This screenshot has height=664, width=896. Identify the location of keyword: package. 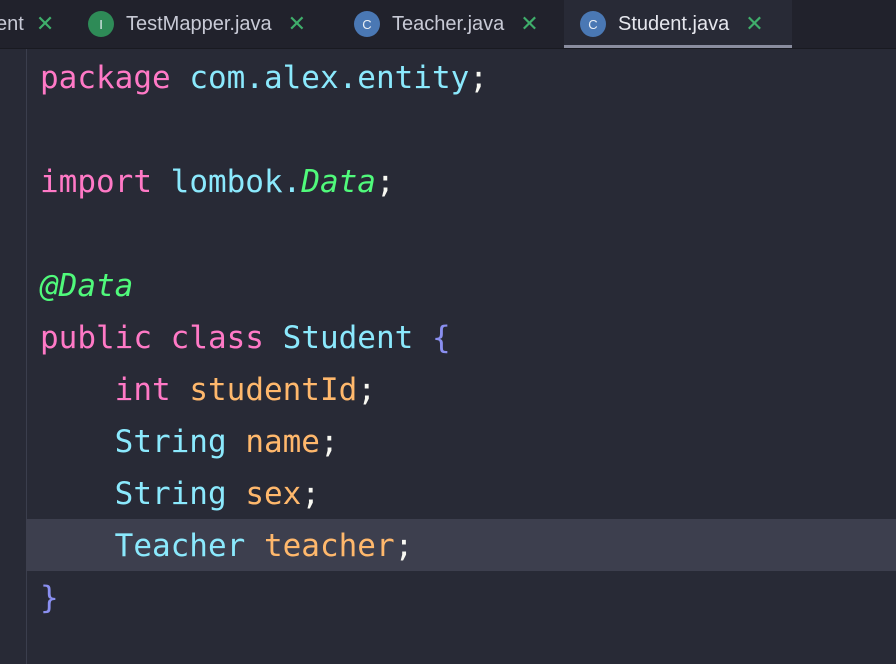
(105, 78).